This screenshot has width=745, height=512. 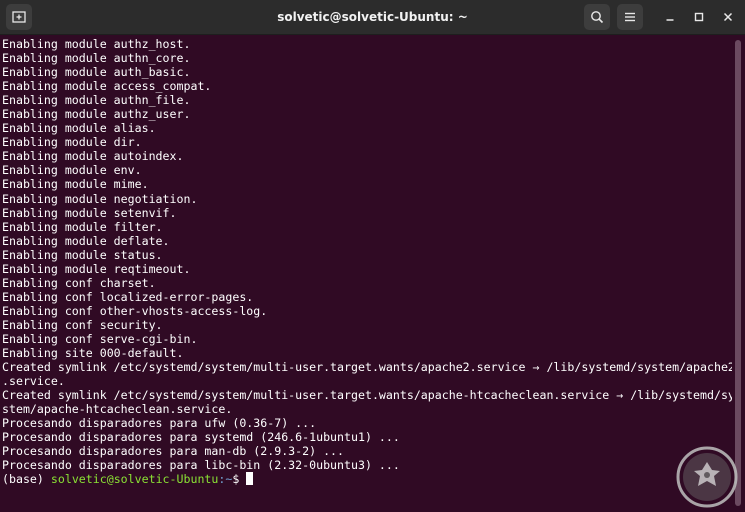 I want to click on scrollbar, so click(x=738, y=273).